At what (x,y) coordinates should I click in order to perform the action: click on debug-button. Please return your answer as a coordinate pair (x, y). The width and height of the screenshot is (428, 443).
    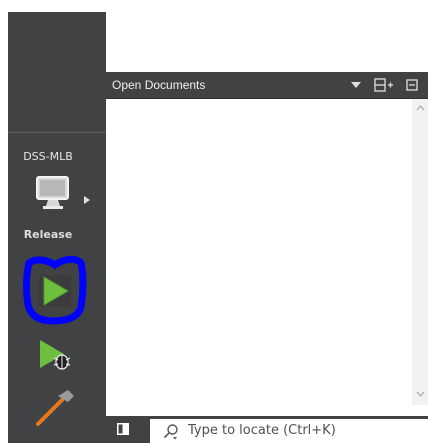
    Looking at the image, I should click on (56, 357).